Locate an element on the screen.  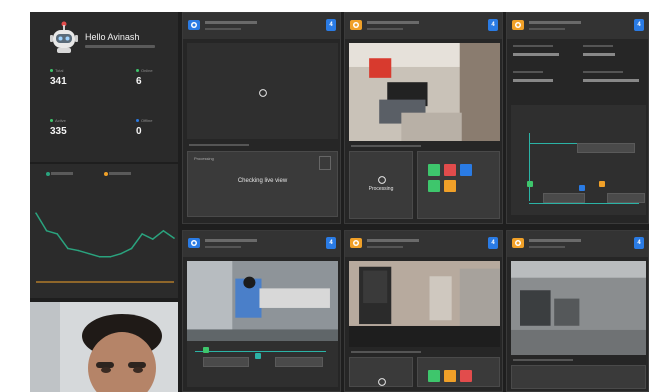
stat-online: Online 6 is located at coordinates (144, 77).